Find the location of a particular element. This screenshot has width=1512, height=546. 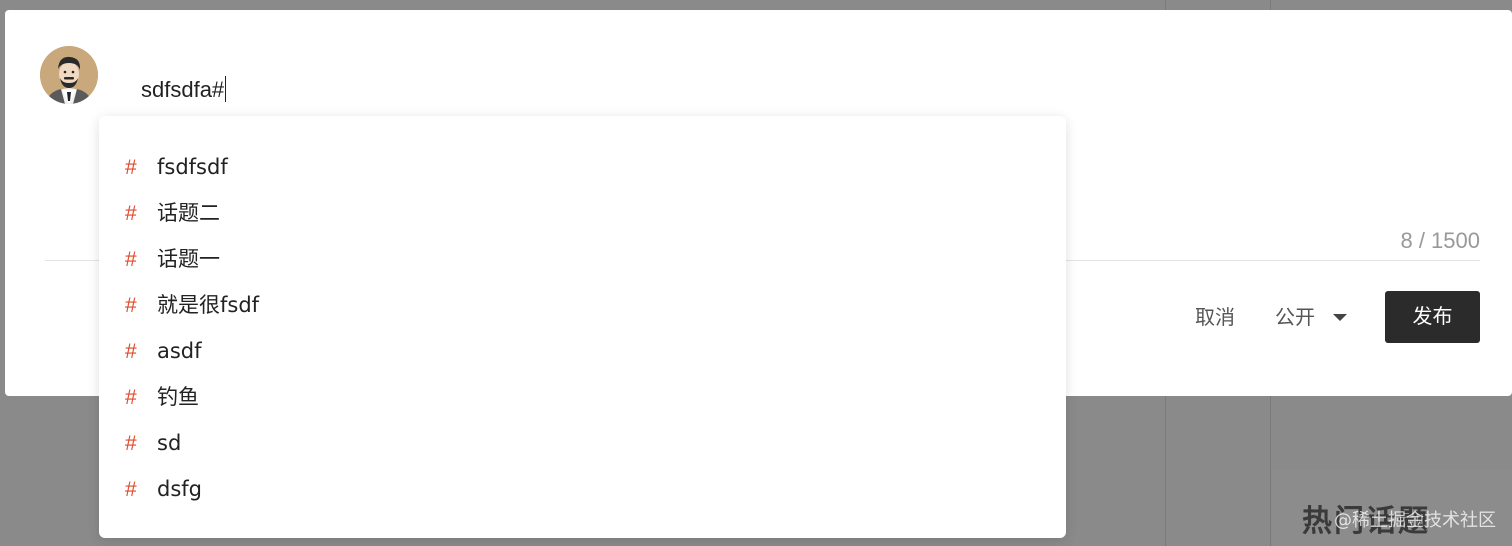

topic-suggestion-item: # 话题一 is located at coordinates (582, 259).